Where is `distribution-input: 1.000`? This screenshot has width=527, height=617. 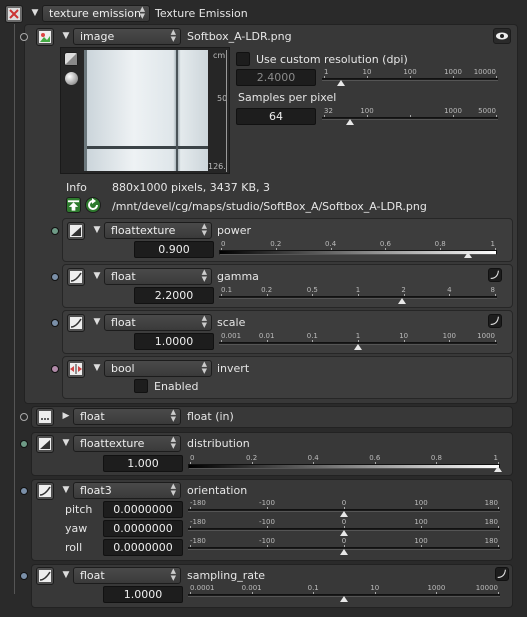 distribution-input: 1.000 is located at coordinates (143, 463).